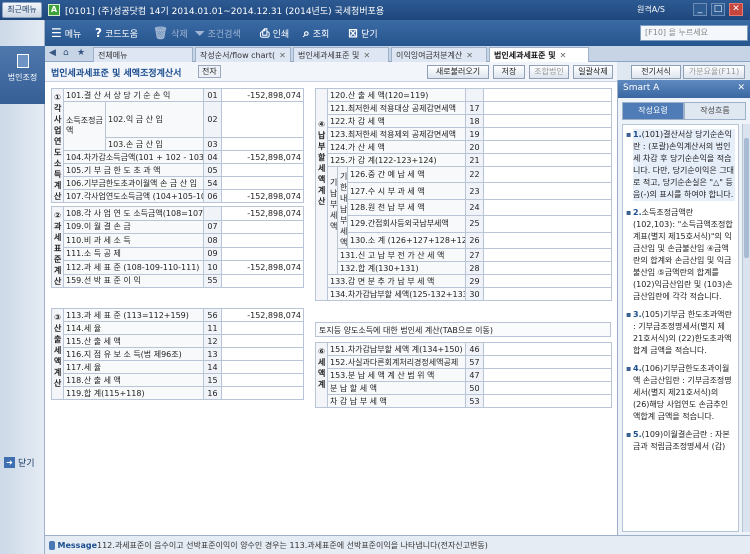  I want to click on row-code: 22, so click(475, 174).